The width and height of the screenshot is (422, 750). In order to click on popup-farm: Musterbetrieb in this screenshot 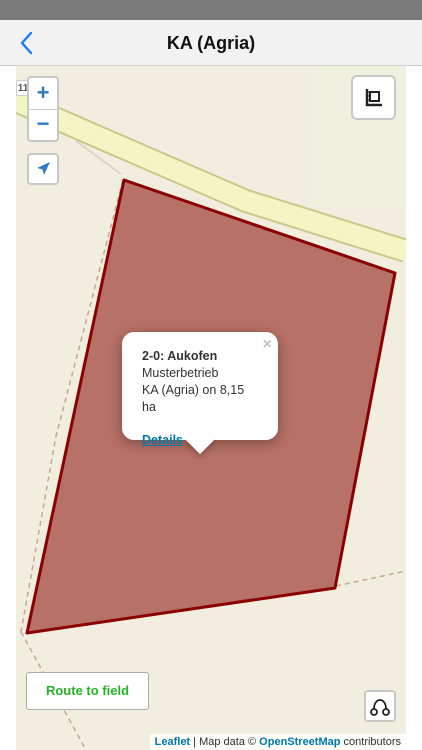, I will do `click(180, 373)`.